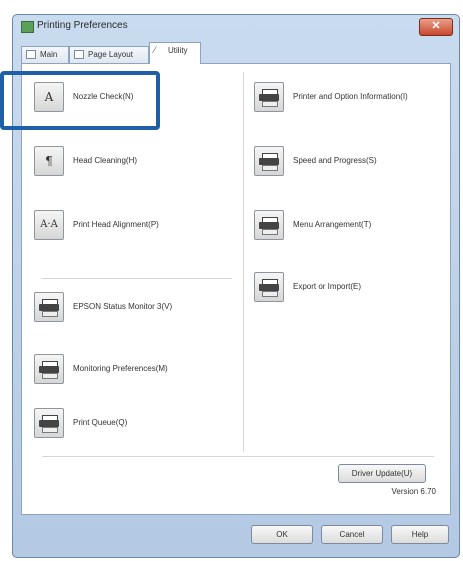  I want to click on tab-main-label: Main, so click(49, 54).